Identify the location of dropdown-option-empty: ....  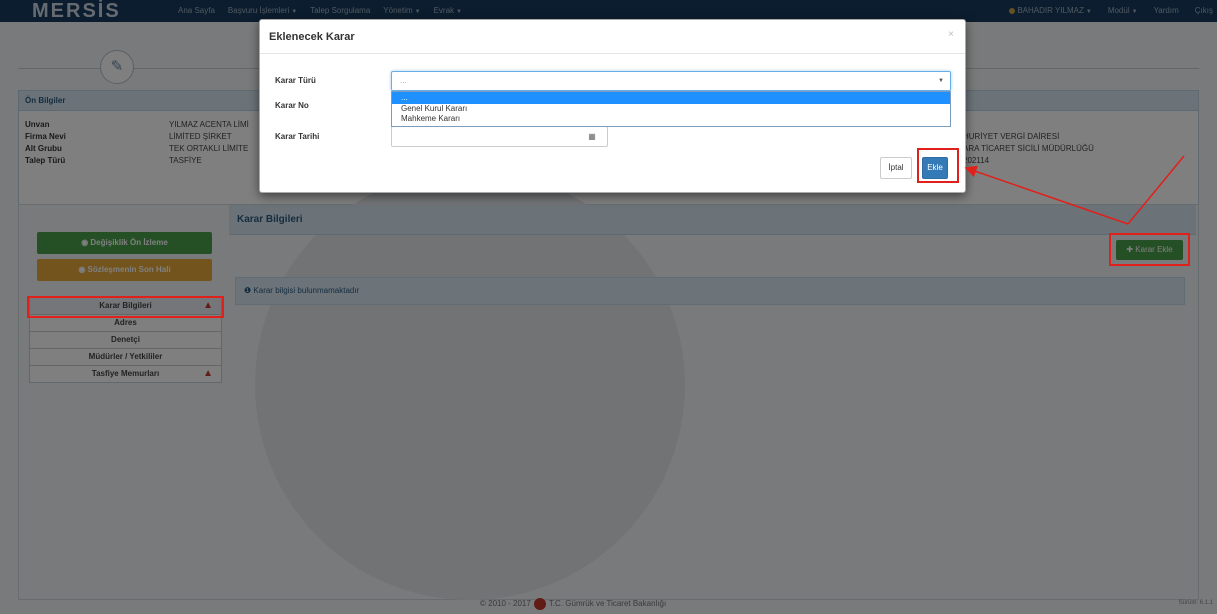
(671, 98).